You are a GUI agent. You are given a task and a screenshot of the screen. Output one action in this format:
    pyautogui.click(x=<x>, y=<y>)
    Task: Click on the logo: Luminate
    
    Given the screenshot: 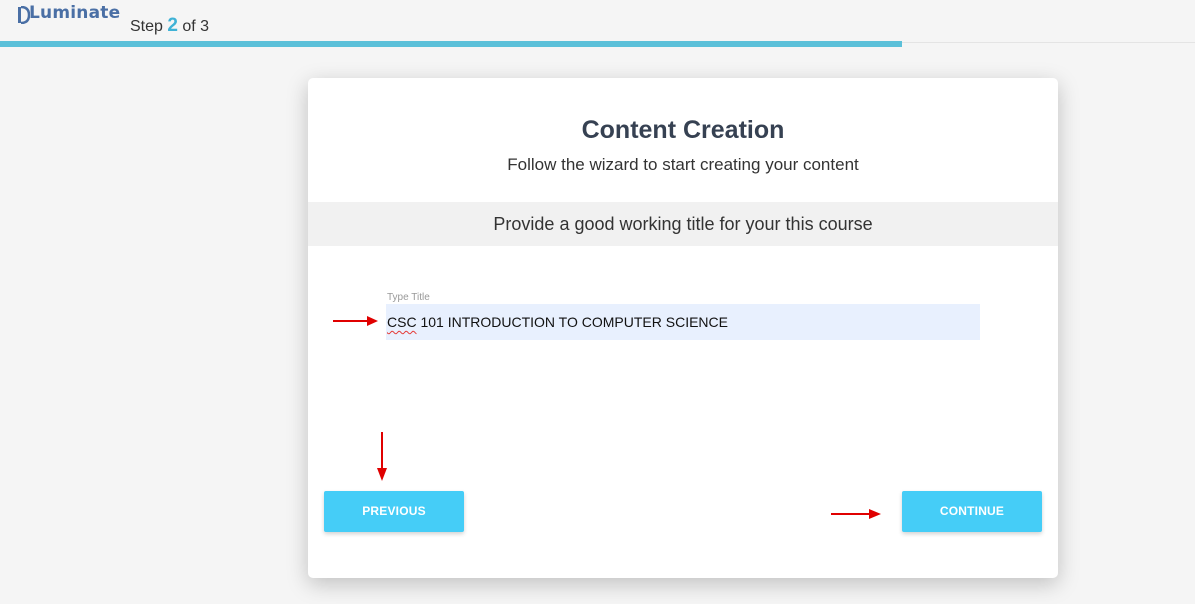 What is the action you would take?
    pyautogui.click(x=69, y=13)
    